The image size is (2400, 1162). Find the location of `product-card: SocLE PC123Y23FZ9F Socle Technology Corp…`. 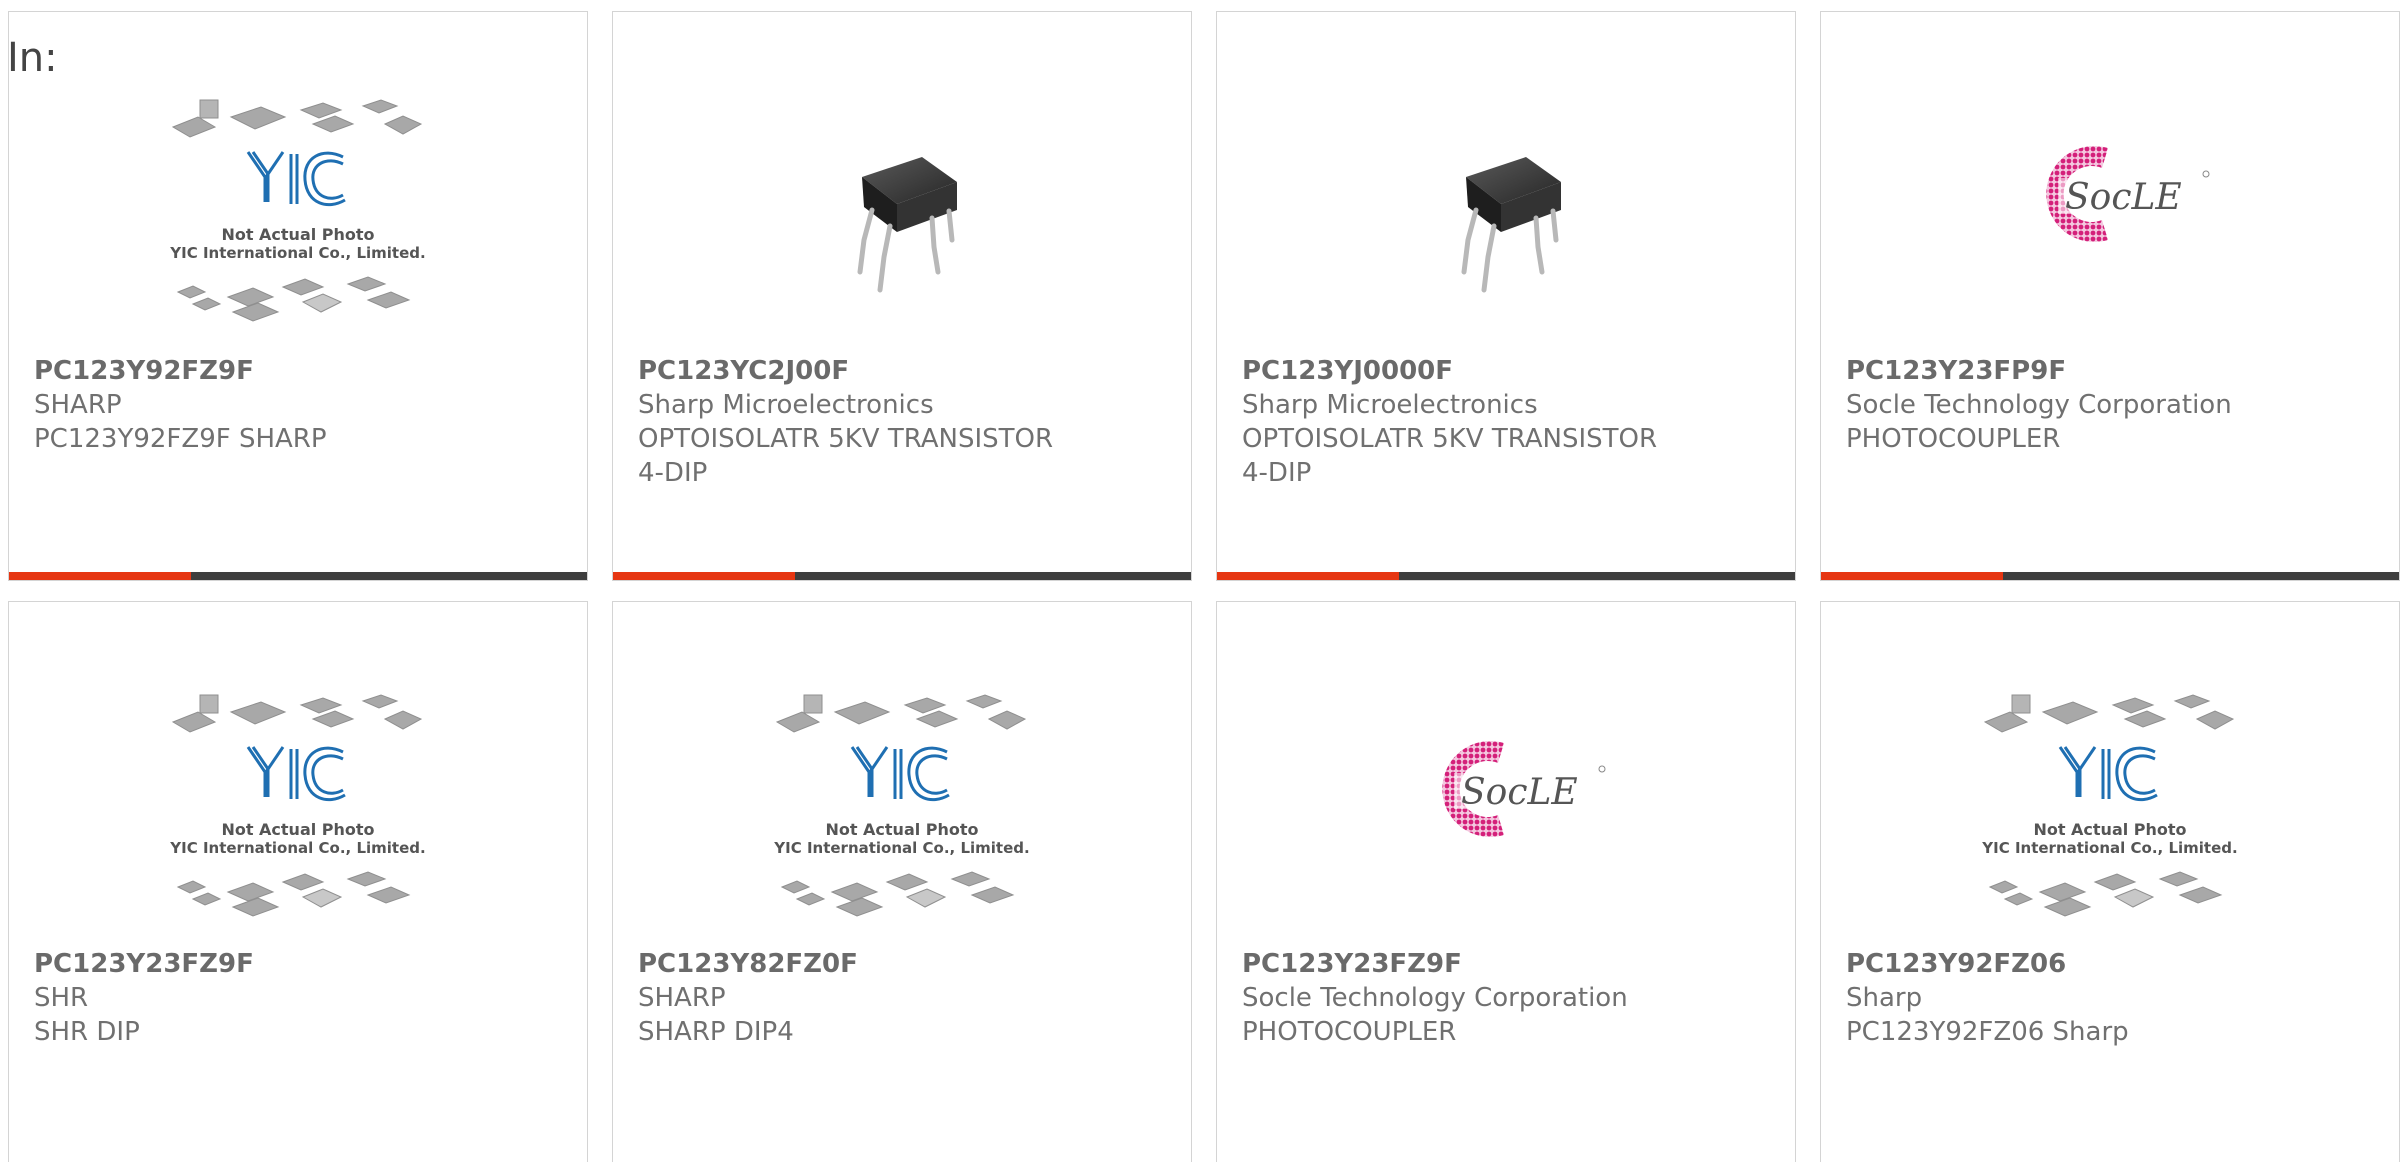

product-card: SocLE PC123Y23FZ9F Socle Technology Corp… is located at coordinates (1506, 881).